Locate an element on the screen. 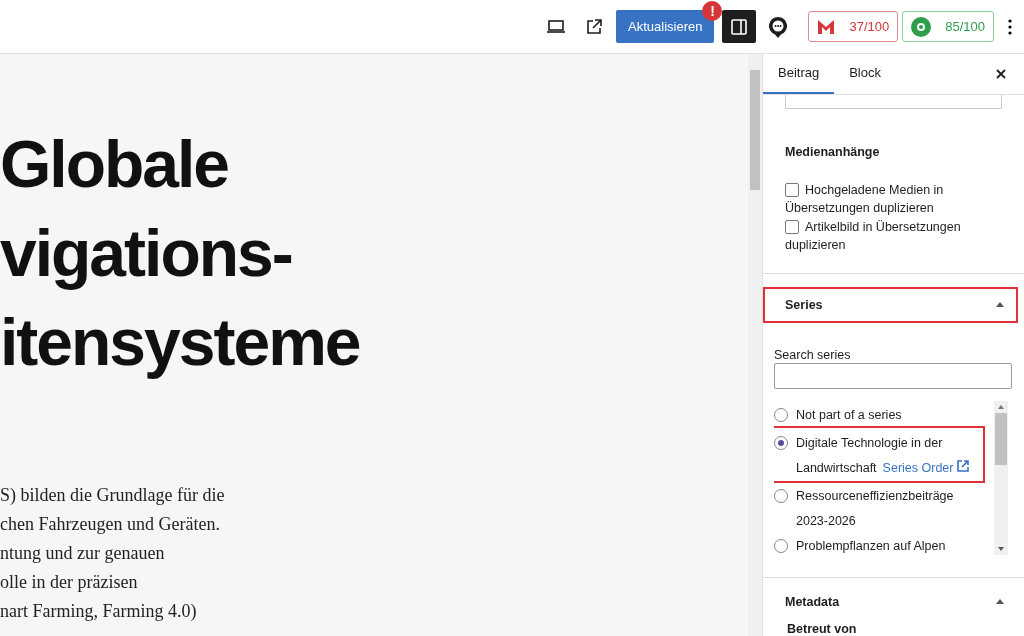 The height and width of the screenshot is (636, 1024). input-field is located at coordinates (893, 101).